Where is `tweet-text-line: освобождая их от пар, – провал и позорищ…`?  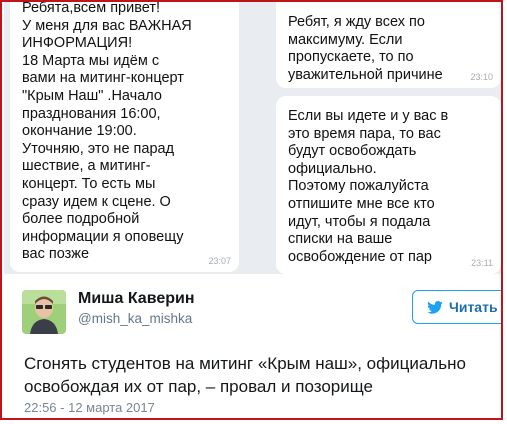
tweet-text-line: освобождая их от пар, – провал и позорищ… is located at coordinates (198, 386).